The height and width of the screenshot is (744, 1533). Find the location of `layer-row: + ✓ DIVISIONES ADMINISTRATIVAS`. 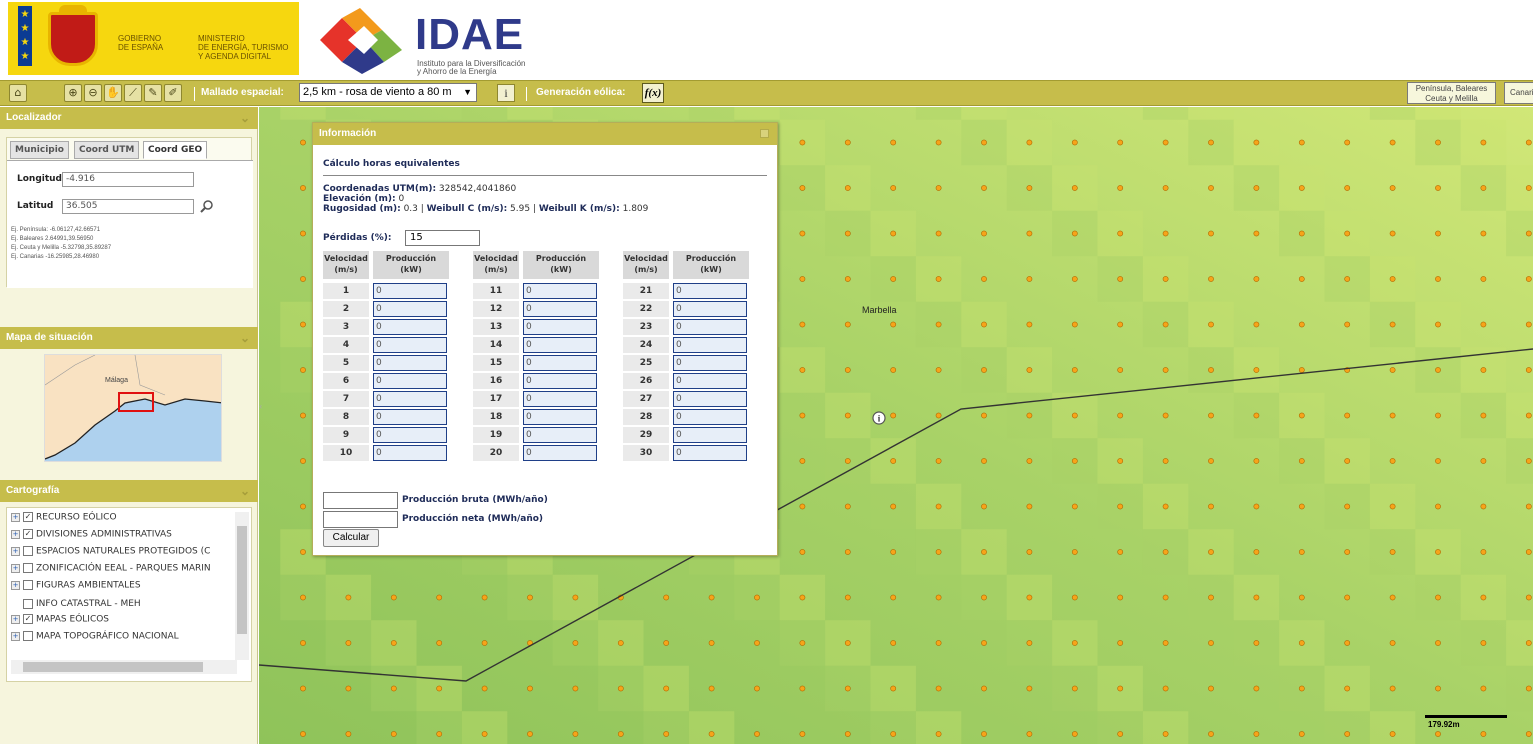

layer-row: + ✓ DIVISIONES ADMINISTRATIVAS is located at coordinates (91, 537).